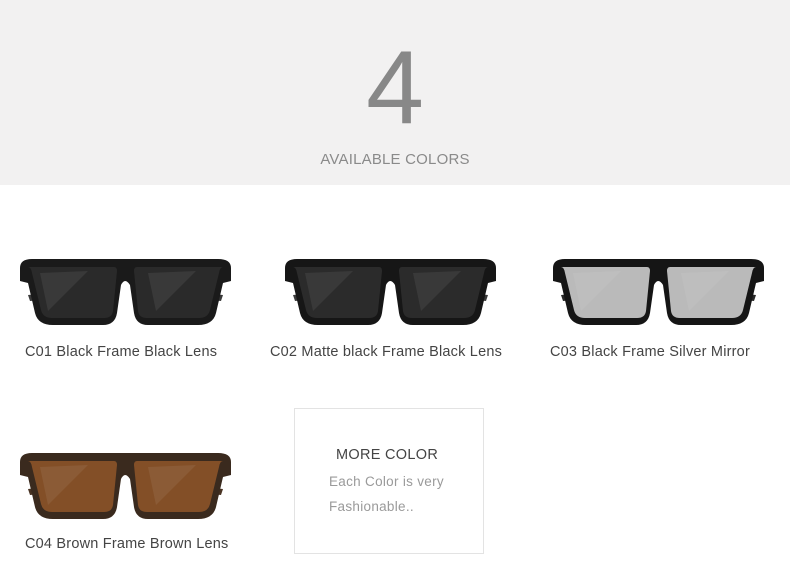 The width and height of the screenshot is (790, 587). I want to click on product-caption: C03 Black Frame Silver Mirror, so click(650, 352).